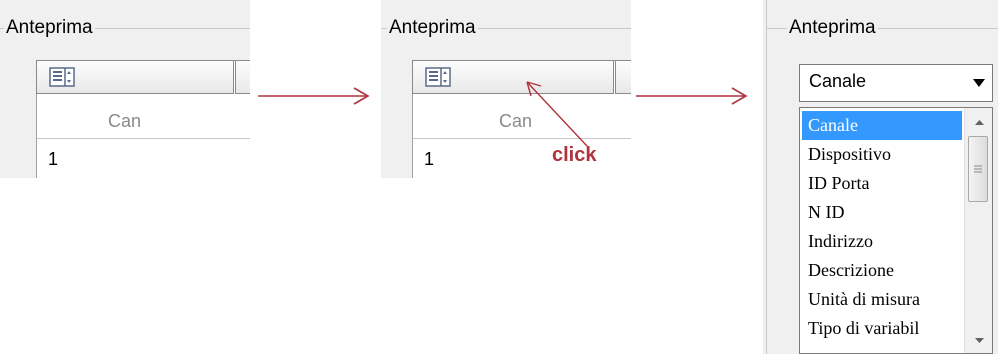  What do you see at coordinates (574, 155) in the screenshot?
I see `click-annotation: click` at bounding box center [574, 155].